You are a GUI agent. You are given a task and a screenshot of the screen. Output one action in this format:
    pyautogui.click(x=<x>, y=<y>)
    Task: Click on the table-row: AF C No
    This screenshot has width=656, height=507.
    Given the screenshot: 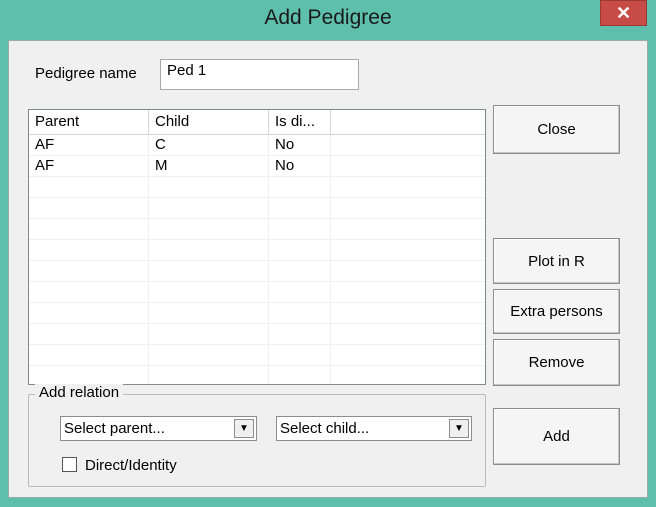 What is the action you would take?
    pyautogui.click(x=257, y=145)
    